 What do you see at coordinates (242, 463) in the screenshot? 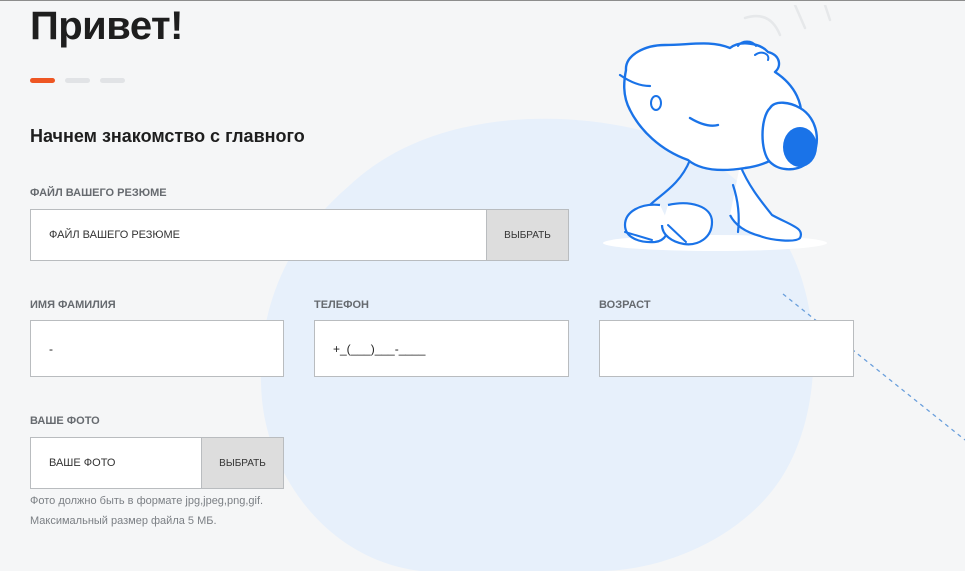
I see `photo-choose-button: ВЫБРАТЬ` at bounding box center [242, 463].